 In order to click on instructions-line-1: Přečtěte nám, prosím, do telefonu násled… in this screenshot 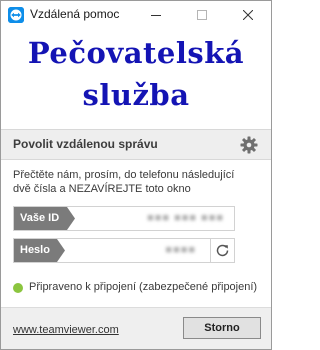, I will do `click(124, 175)`.